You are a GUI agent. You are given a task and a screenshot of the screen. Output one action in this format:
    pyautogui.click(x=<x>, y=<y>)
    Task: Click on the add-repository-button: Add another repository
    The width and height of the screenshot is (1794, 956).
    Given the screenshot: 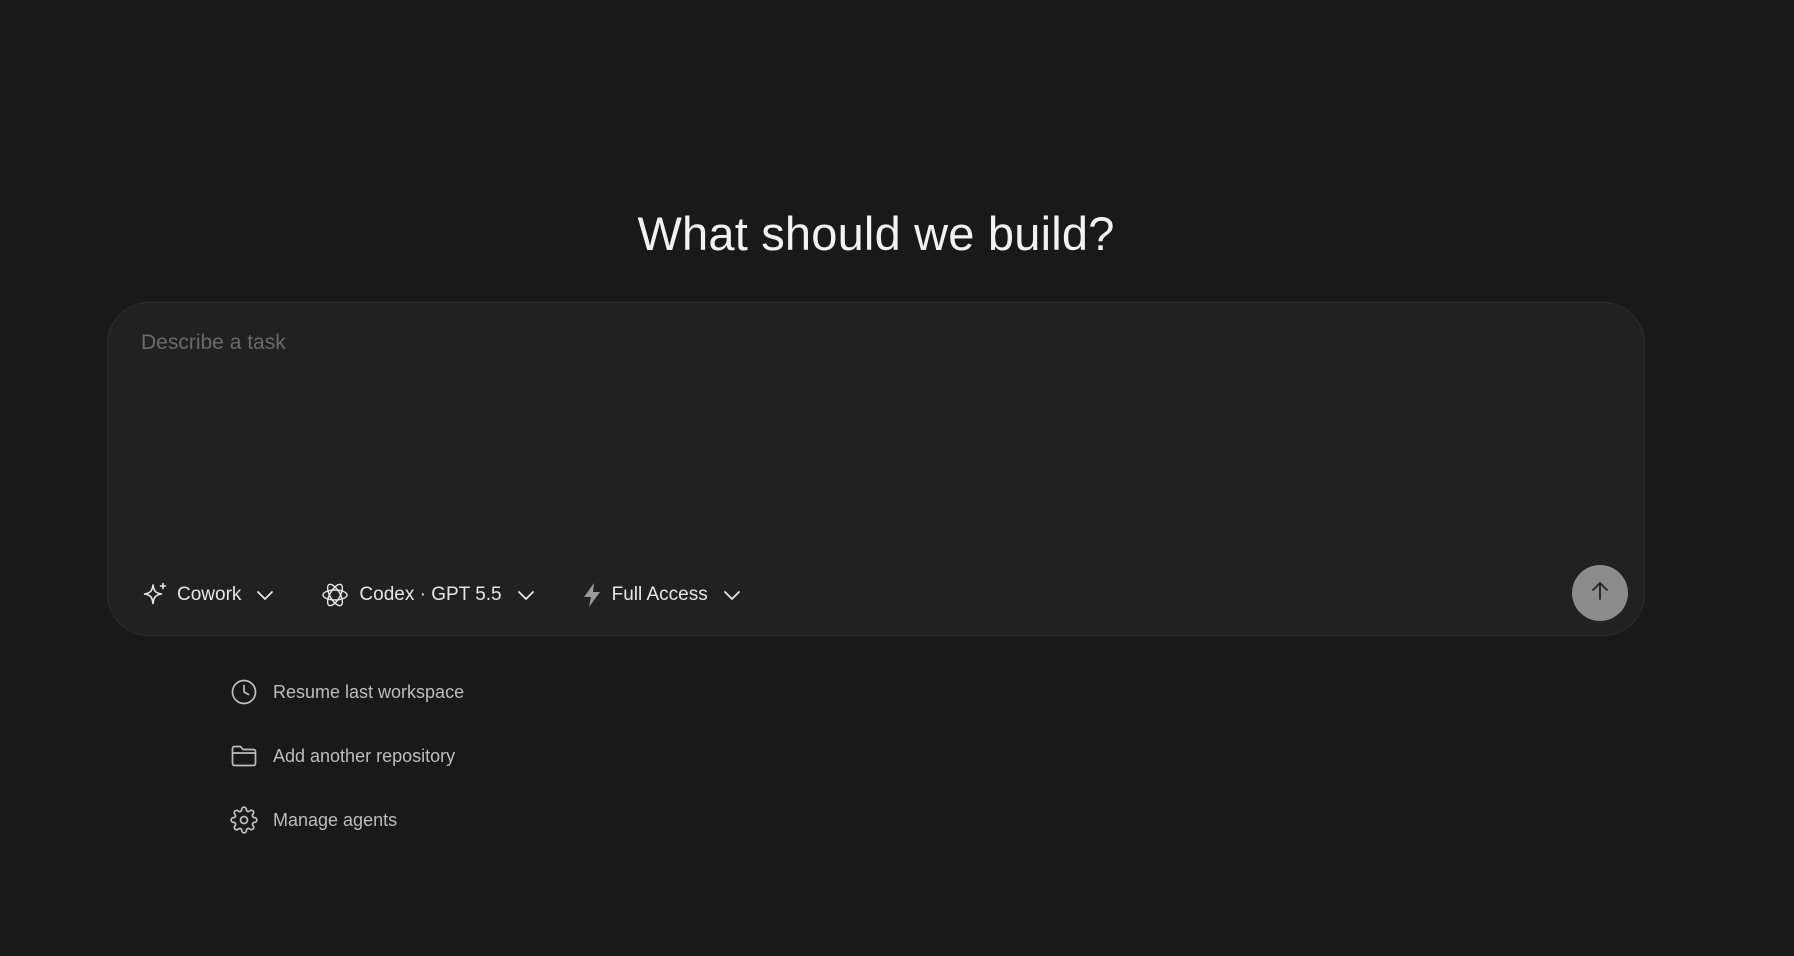 What is the action you would take?
    pyautogui.click(x=347, y=756)
    